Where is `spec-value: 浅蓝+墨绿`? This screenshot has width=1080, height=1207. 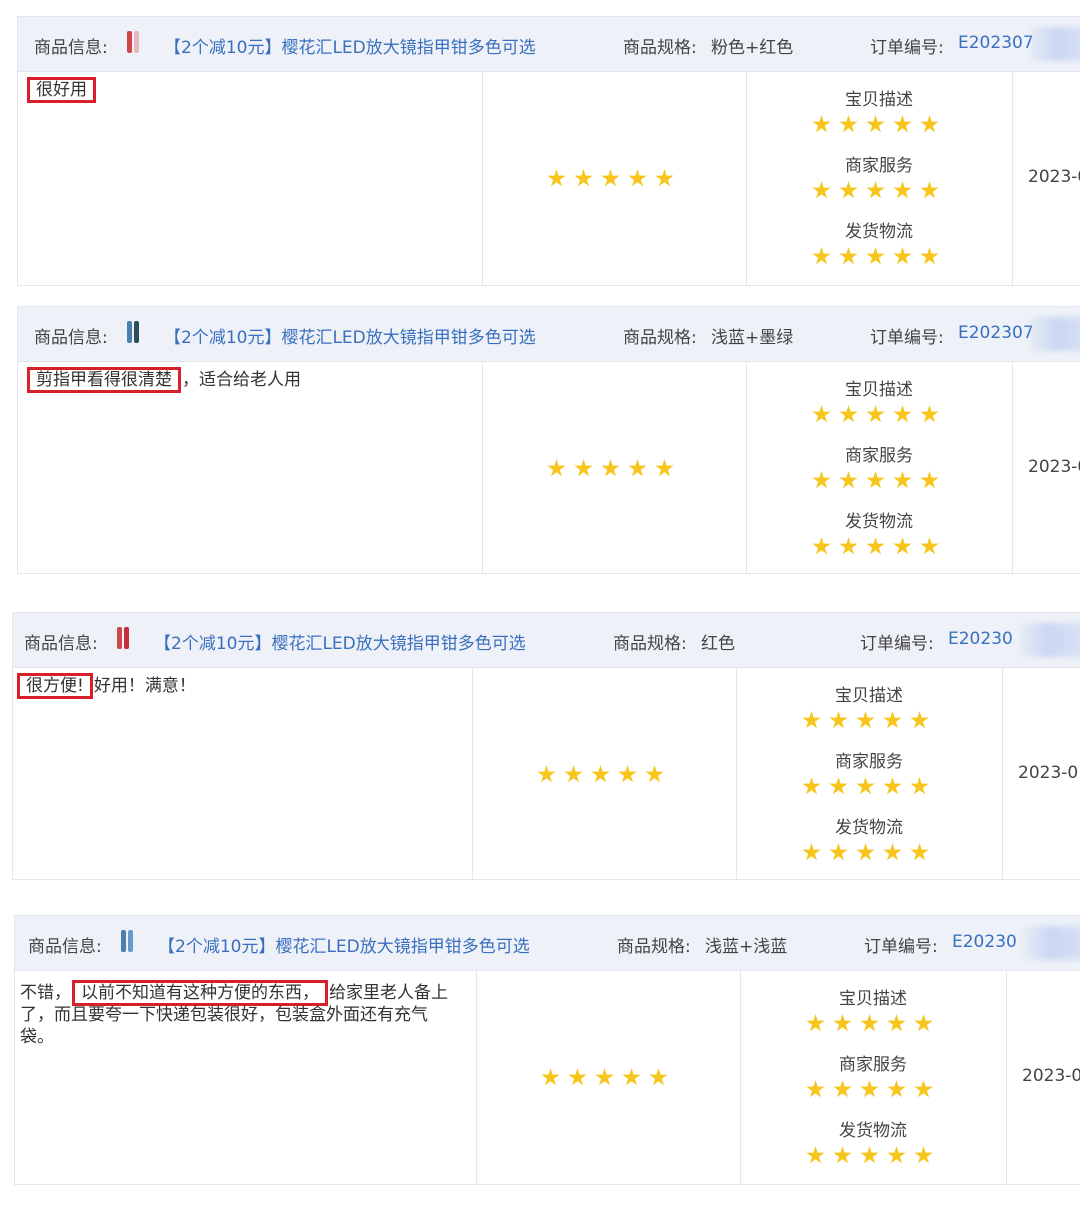 spec-value: 浅蓝+墨绿 is located at coordinates (752, 338).